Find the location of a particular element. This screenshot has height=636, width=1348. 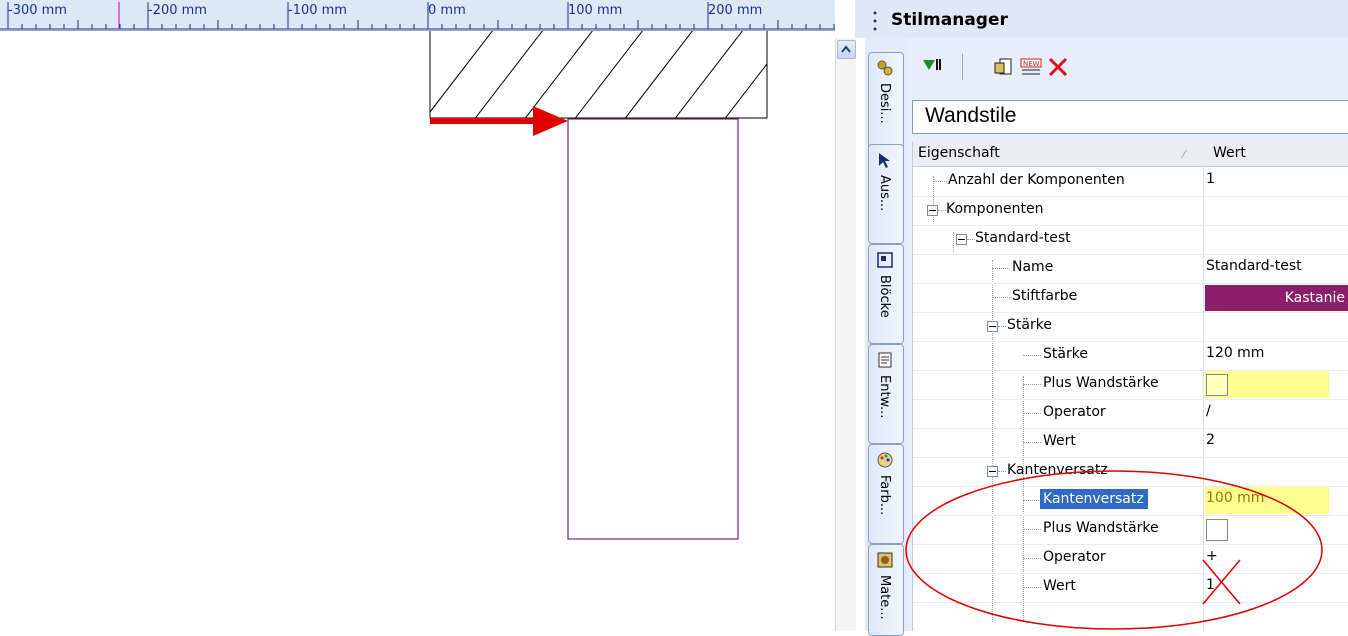

grid-row: Wert 2 is located at coordinates (1130, 443).